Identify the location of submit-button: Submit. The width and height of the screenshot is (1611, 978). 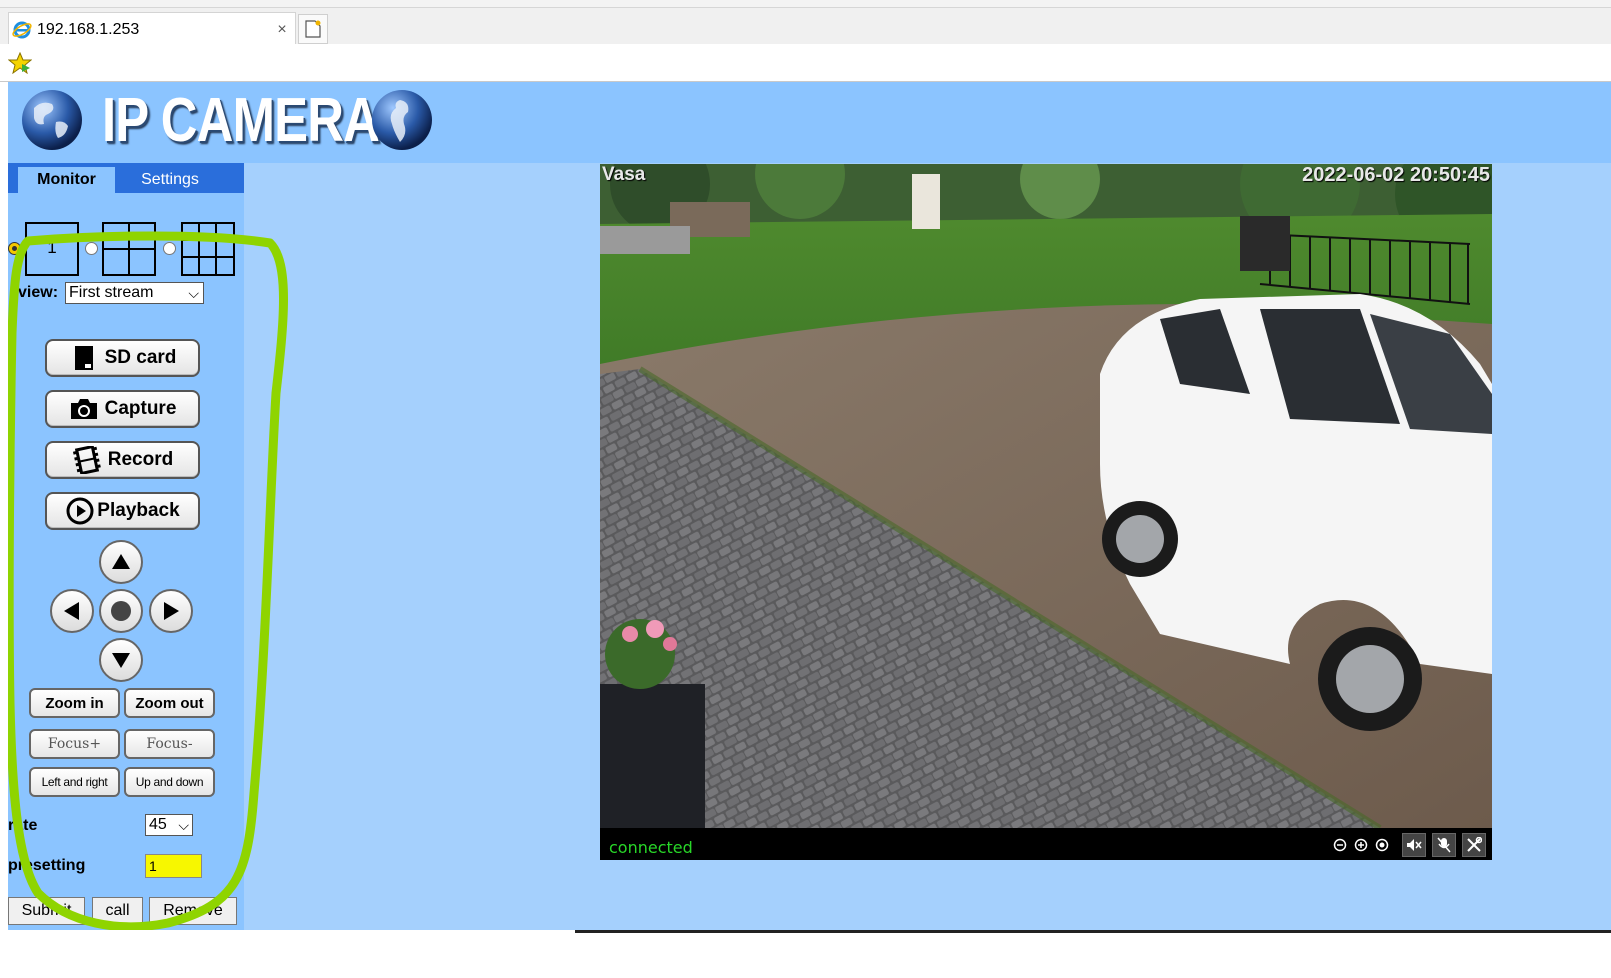
(46, 911).